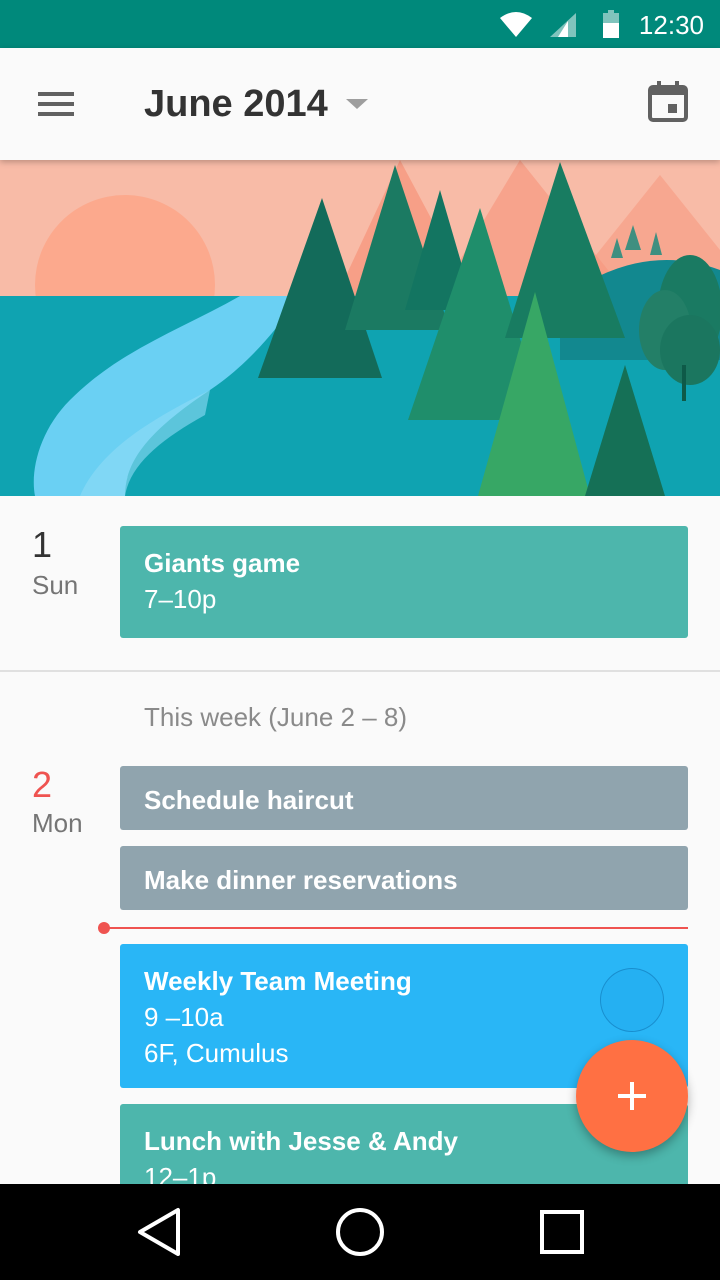 This screenshot has width=720, height=1280. What do you see at coordinates (42, 544) in the screenshot?
I see `day-number: 1` at bounding box center [42, 544].